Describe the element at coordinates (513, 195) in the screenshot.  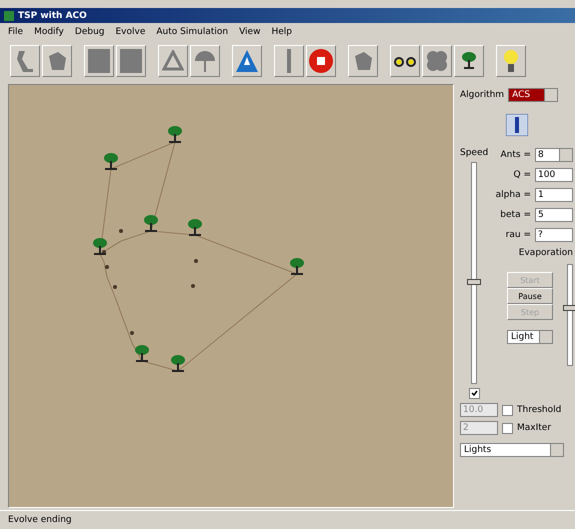
I see `param-label: alpha =` at that location.